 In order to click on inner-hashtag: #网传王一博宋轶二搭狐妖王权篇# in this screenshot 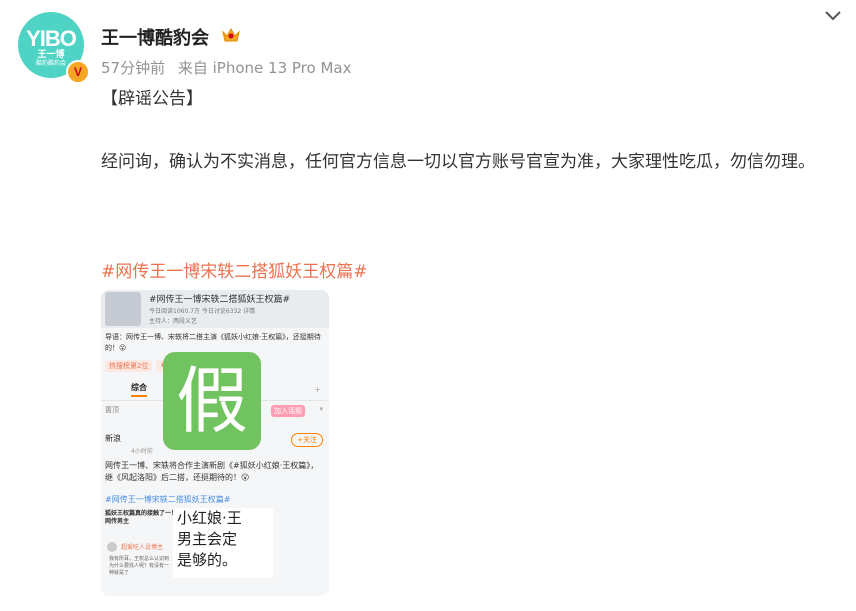, I will do `click(168, 499)`.